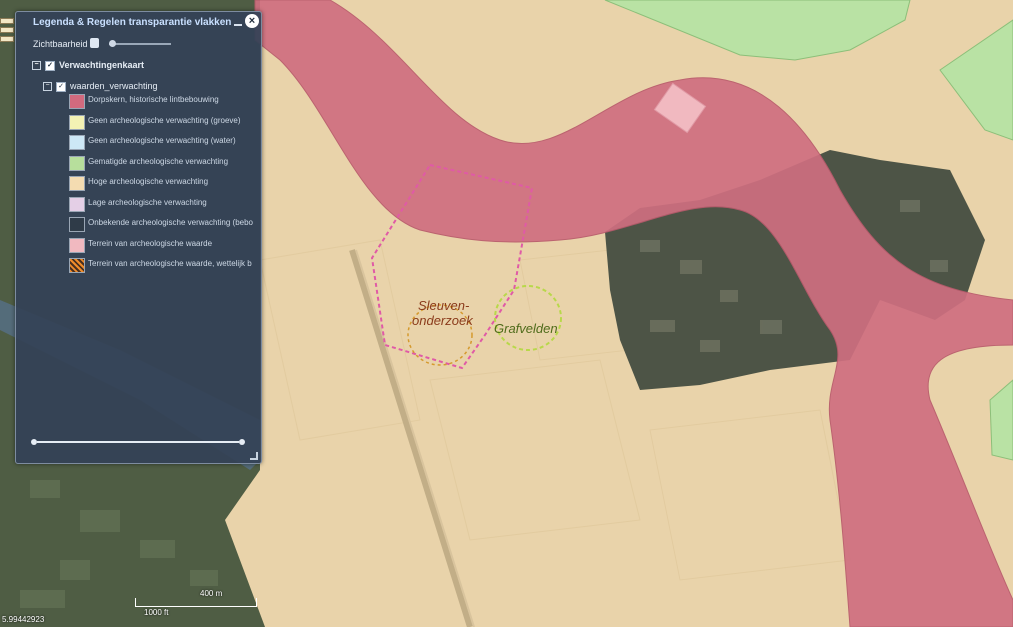 This screenshot has width=1013, height=627. Describe the element at coordinates (147, 202) in the screenshot. I see `legend-label: Lage archeologische verwachting` at that location.